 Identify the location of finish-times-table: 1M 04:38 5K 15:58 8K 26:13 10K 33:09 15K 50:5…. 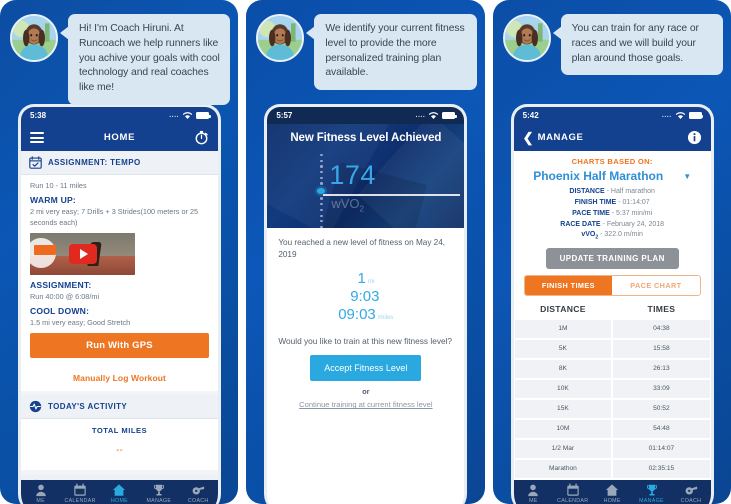
(612, 398).